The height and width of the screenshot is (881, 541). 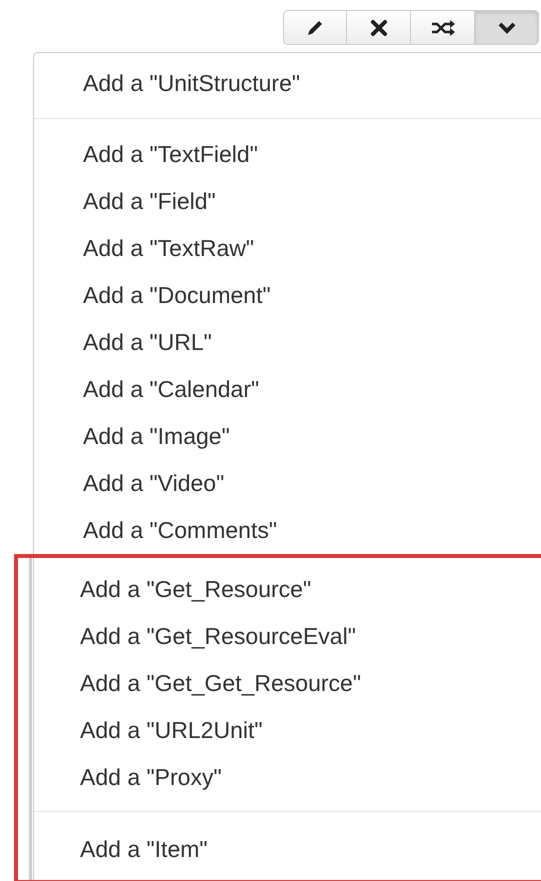 I want to click on menu-item: Add a "Document", so click(x=287, y=295).